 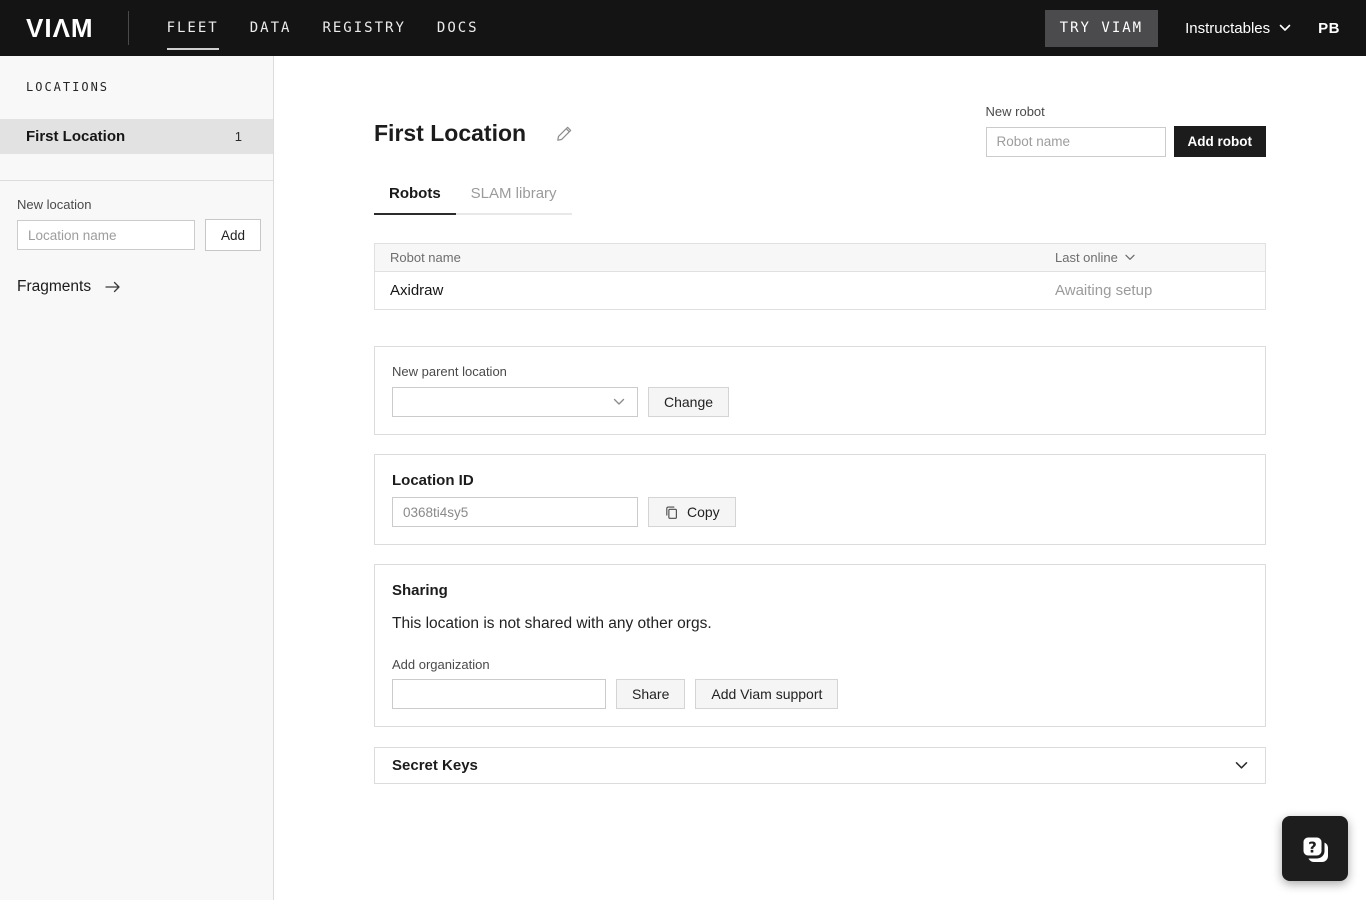 What do you see at coordinates (515, 512) in the screenshot?
I see `location-id-input` at bounding box center [515, 512].